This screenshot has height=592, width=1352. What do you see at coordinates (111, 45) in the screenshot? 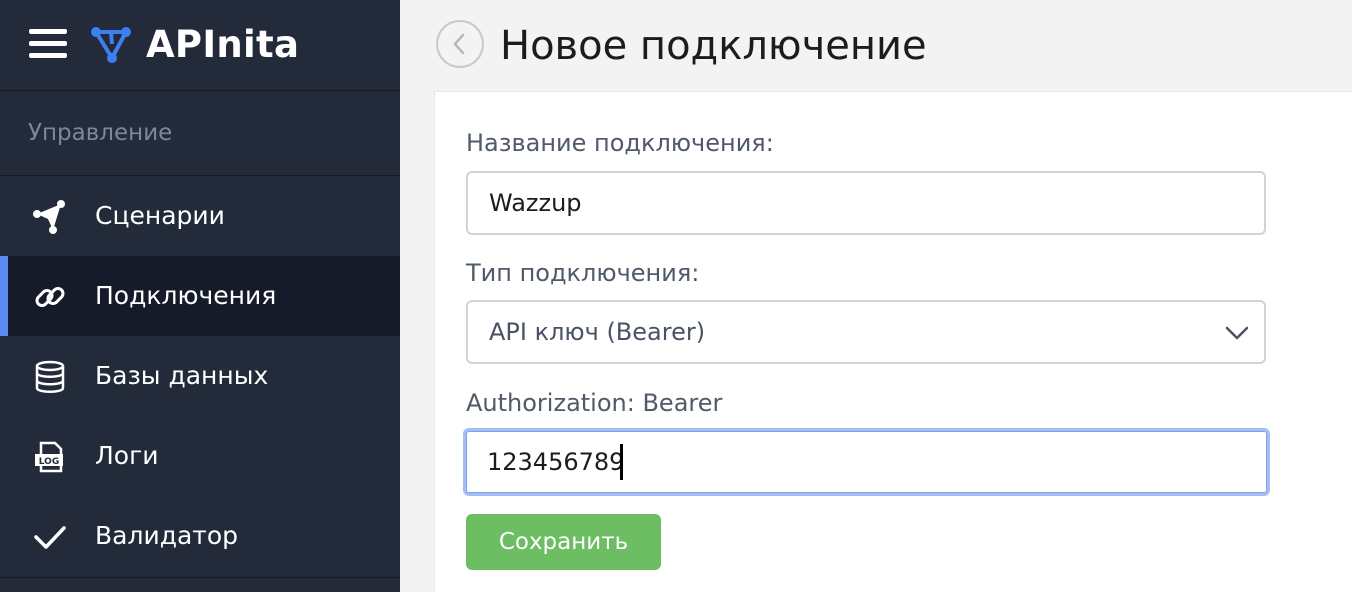
I see `app-logo-icon` at bounding box center [111, 45].